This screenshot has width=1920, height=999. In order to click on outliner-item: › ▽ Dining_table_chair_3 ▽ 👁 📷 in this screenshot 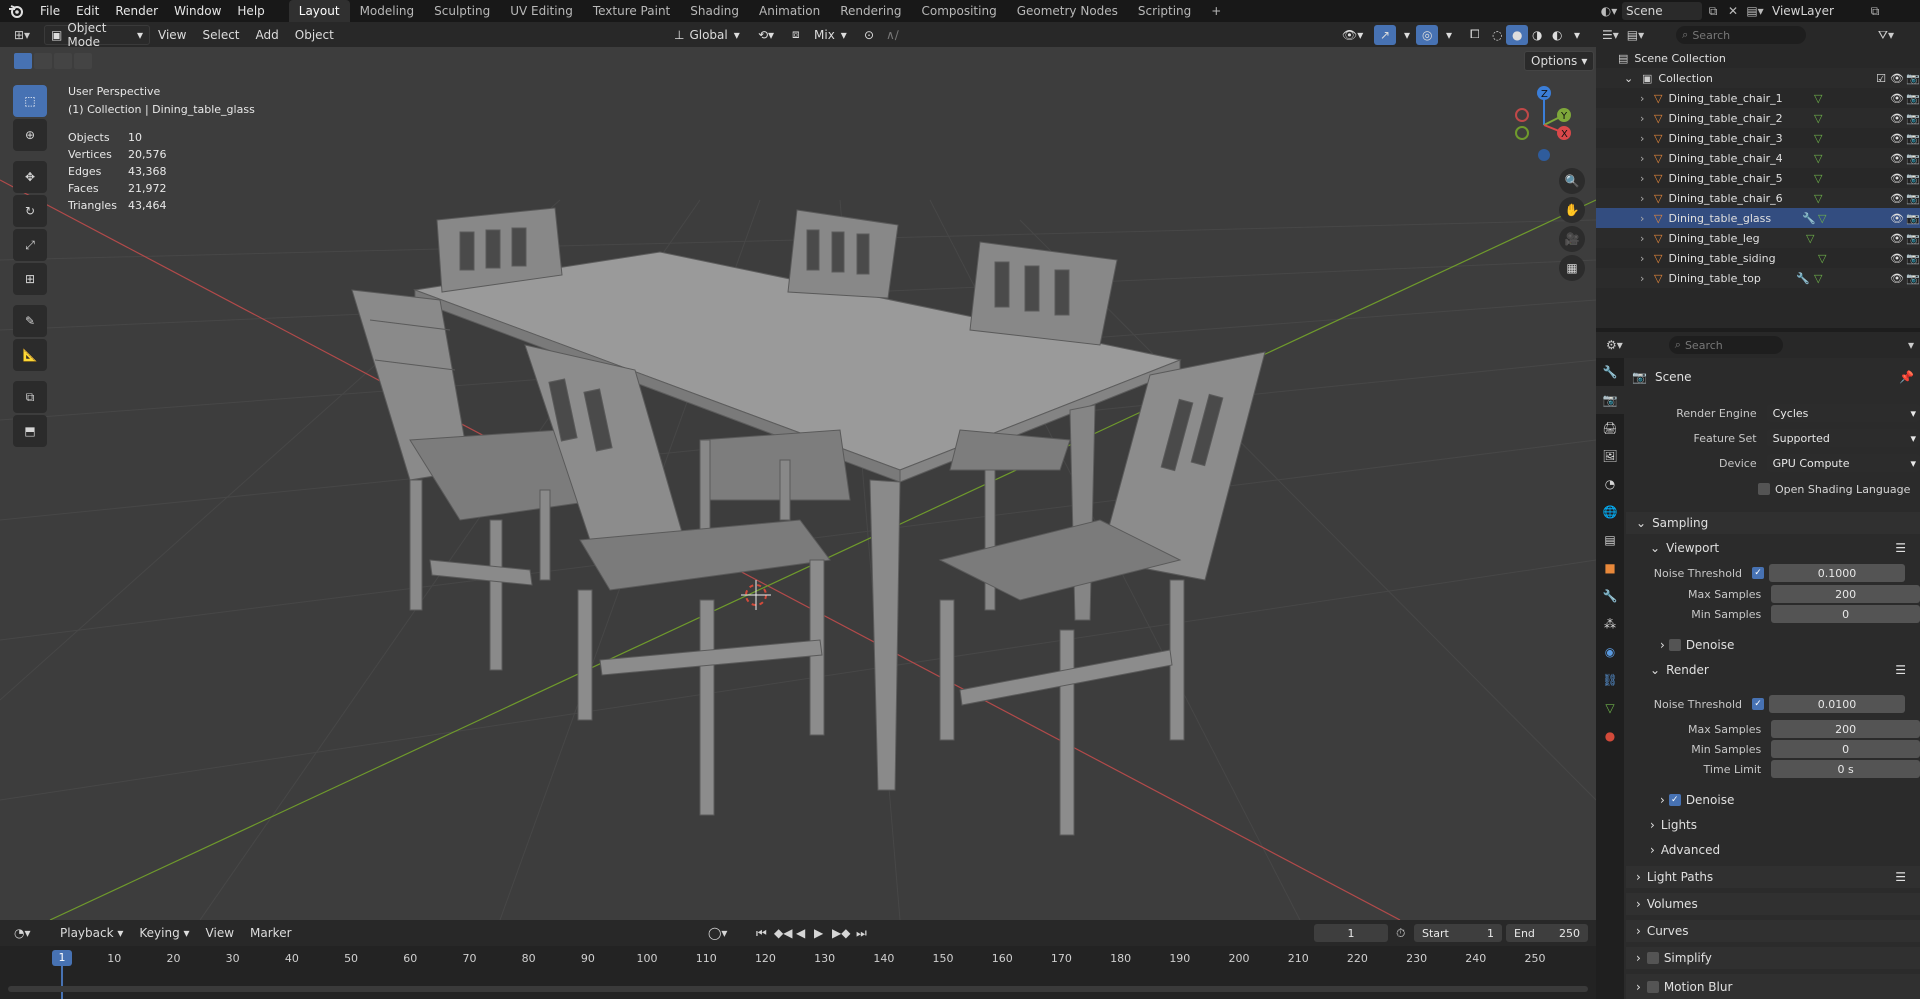, I will do `click(1758, 138)`.